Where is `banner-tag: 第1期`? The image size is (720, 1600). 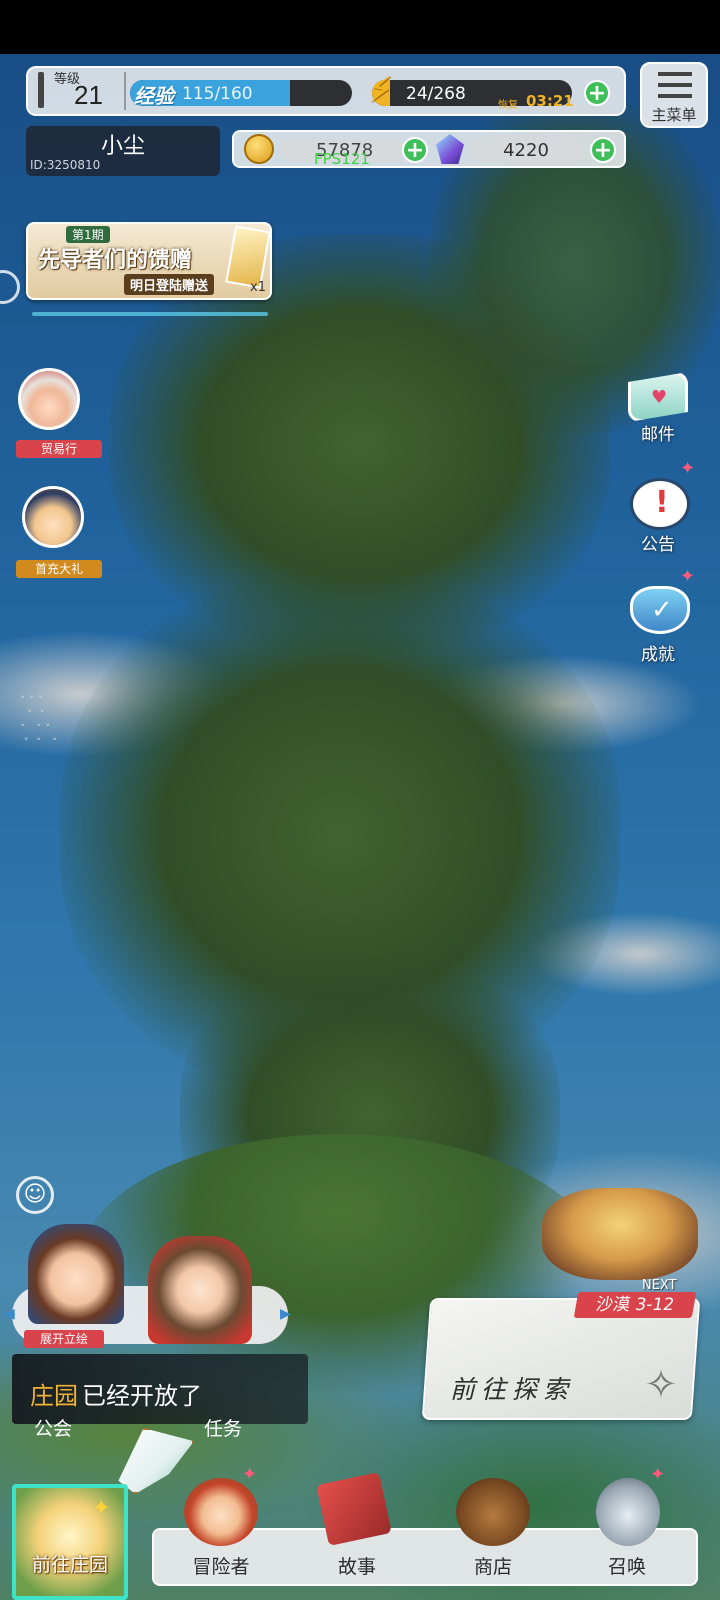
banner-tag: 第1期 is located at coordinates (88, 234).